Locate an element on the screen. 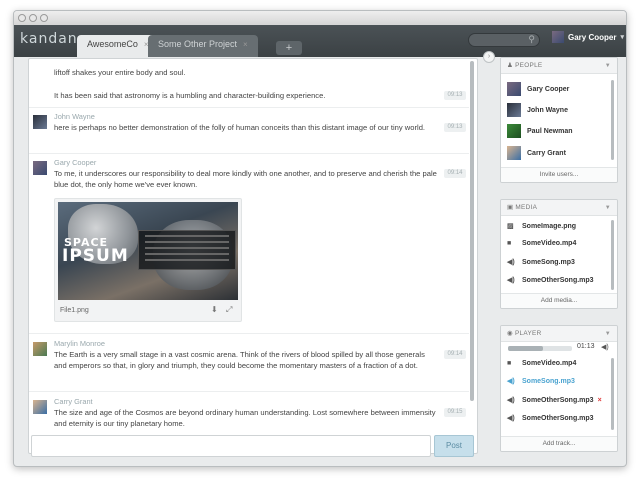 The image size is (640, 479). media-item: ■ SomeVideo.mp4 is located at coordinates (541, 243).